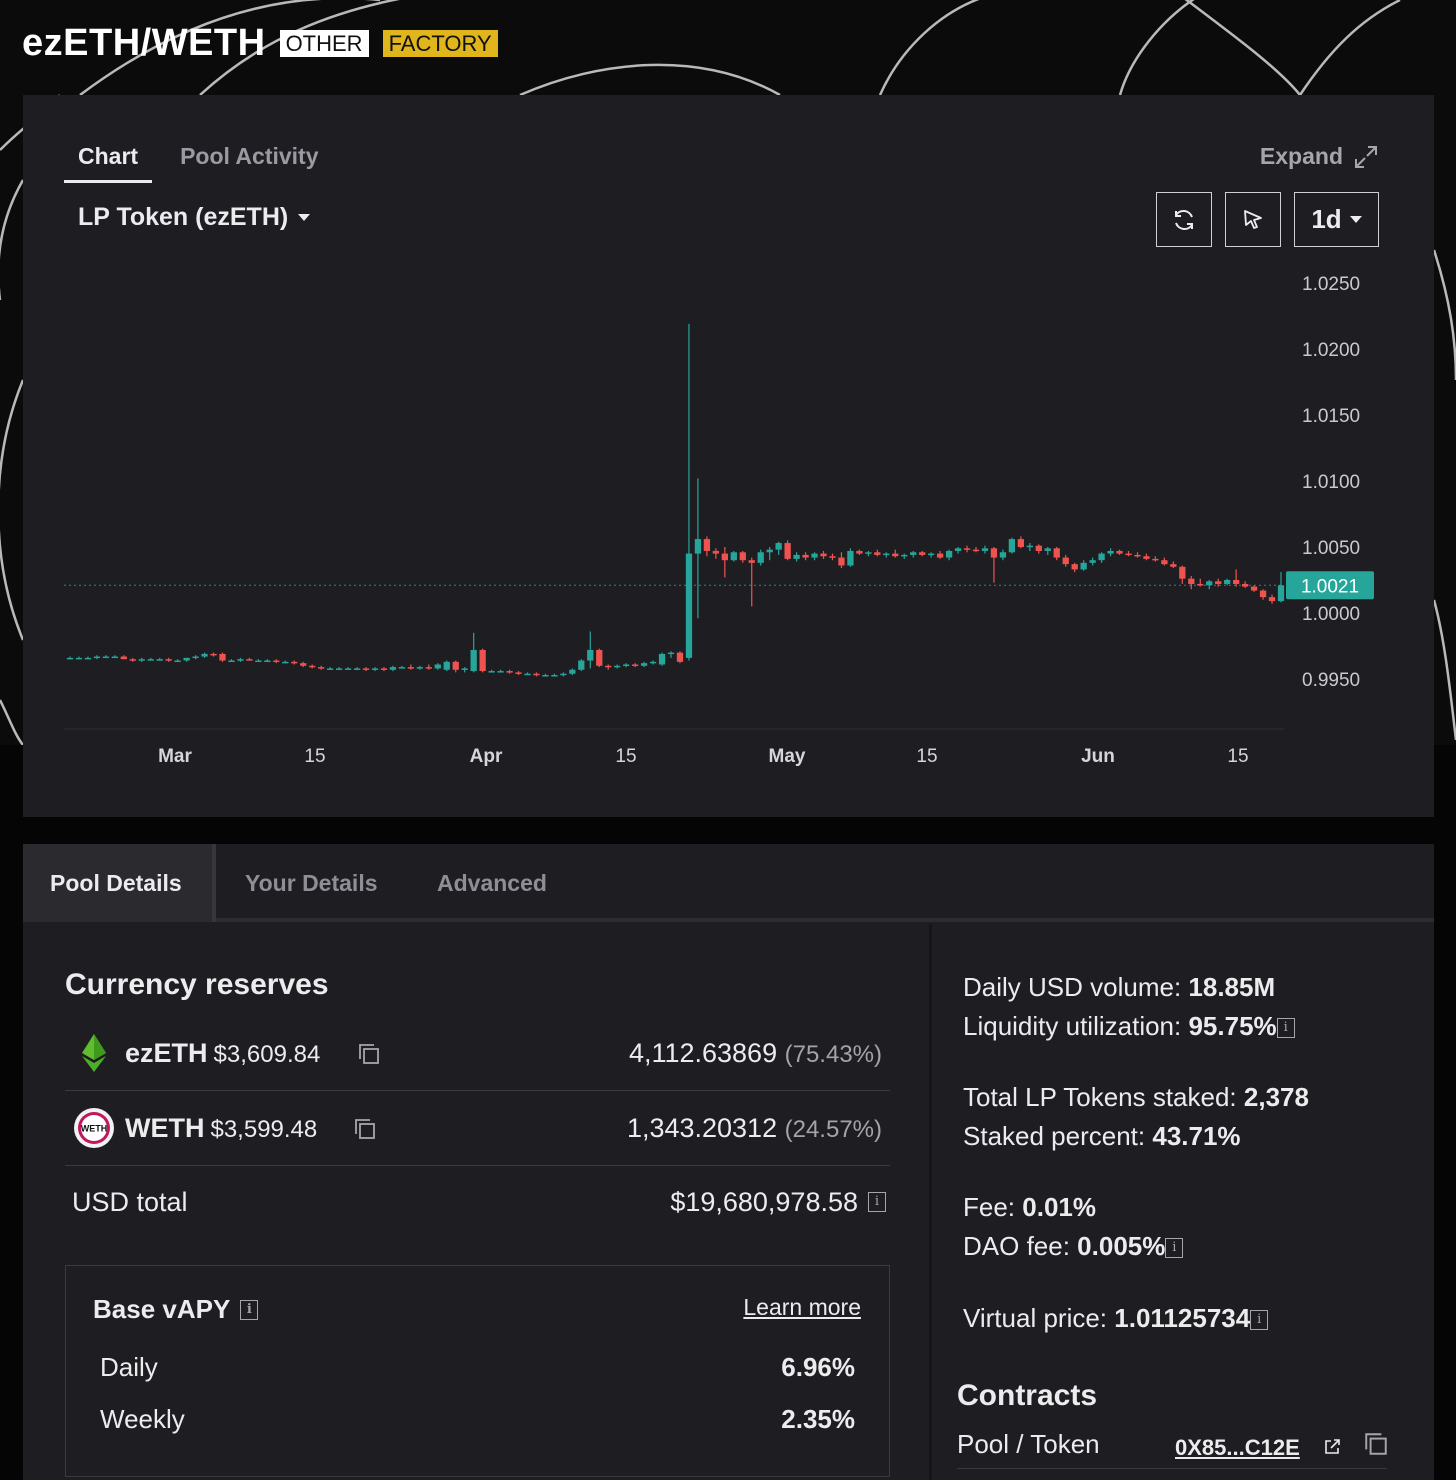 This screenshot has width=1456, height=1480. Describe the element at coordinates (1121, 1246) in the screenshot. I see `stat-value: 0.005%` at that location.